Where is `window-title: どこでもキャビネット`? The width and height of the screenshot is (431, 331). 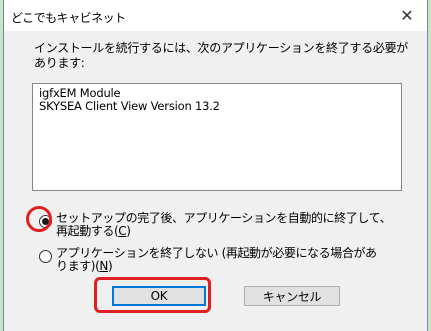
window-title: どこでもキャビネット is located at coordinates (68, 18).